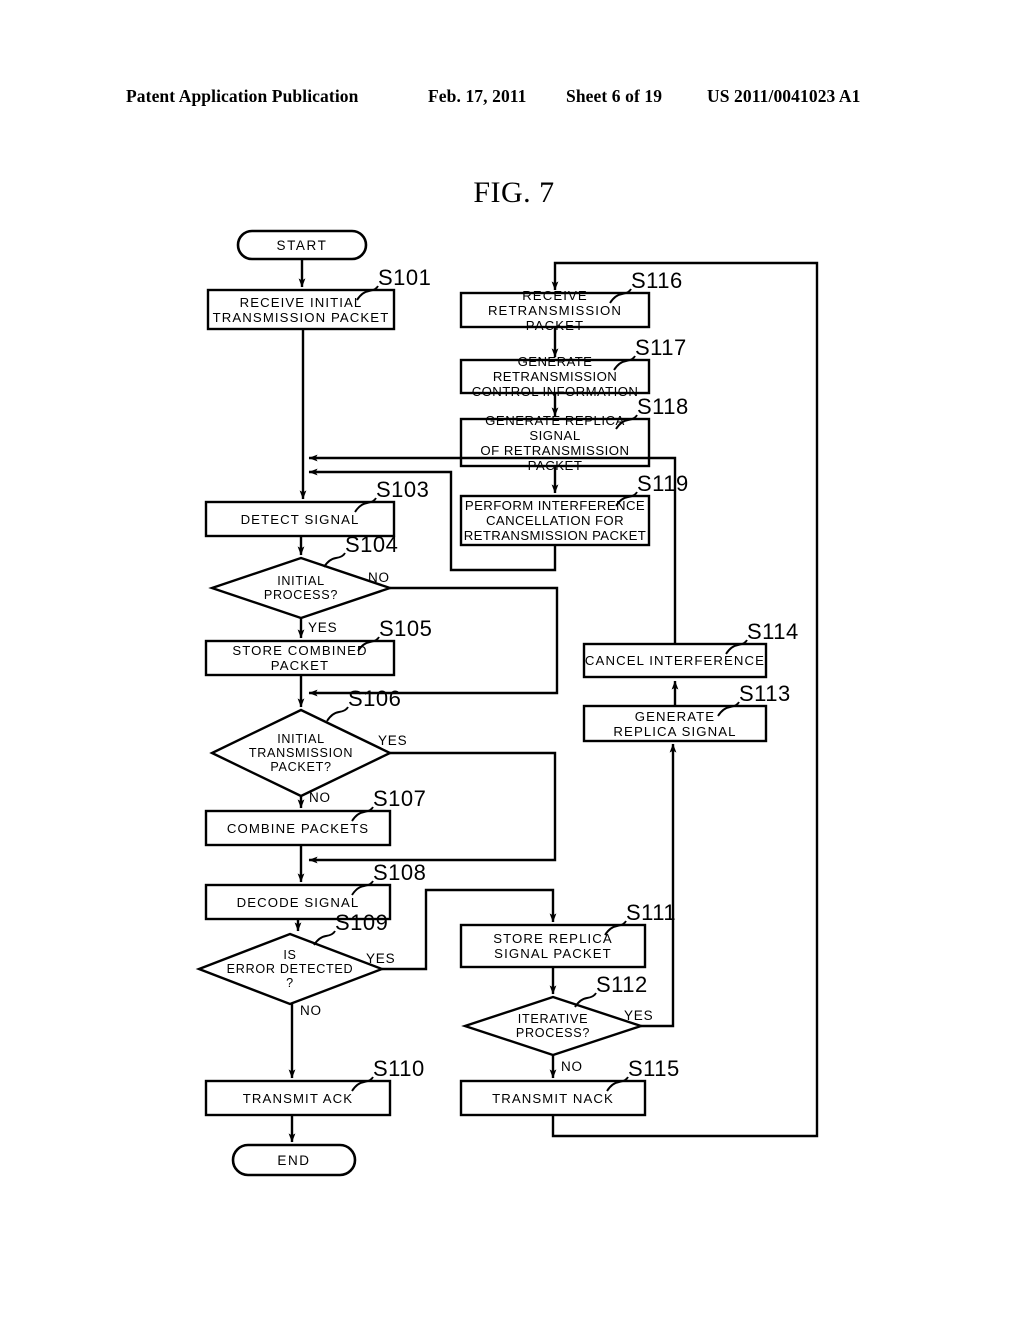 This screenshot has width=1024, height=1320. Describe the element at coordinates (300, 658) in the screenshot. I see `node-s105: STORE COMBINED PACKET` at that location.